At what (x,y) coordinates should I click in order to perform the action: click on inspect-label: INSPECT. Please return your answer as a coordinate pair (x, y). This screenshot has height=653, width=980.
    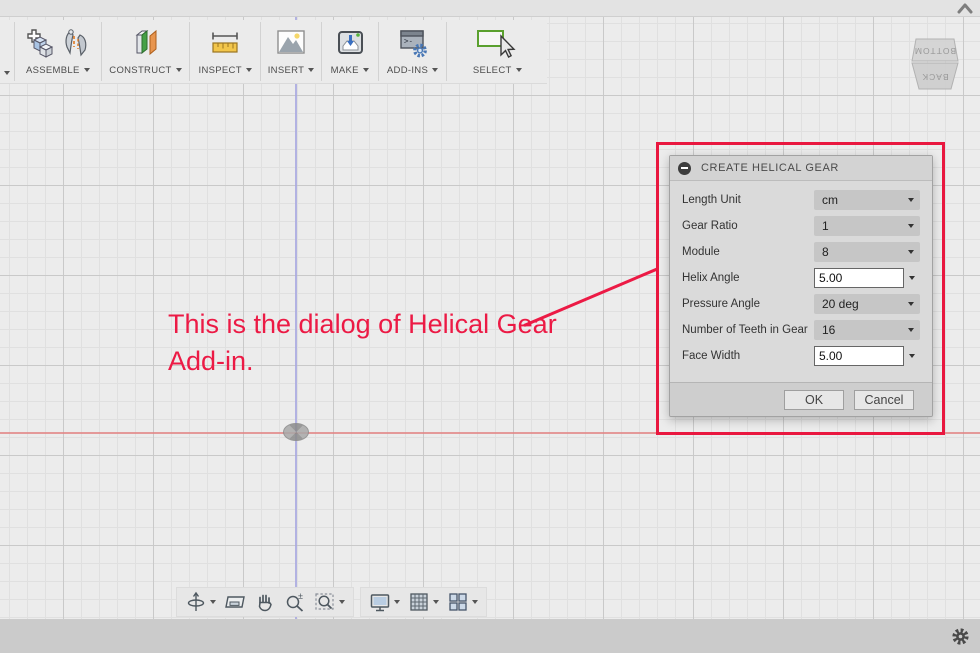
    Looking at the image, I should click on (225, 70).